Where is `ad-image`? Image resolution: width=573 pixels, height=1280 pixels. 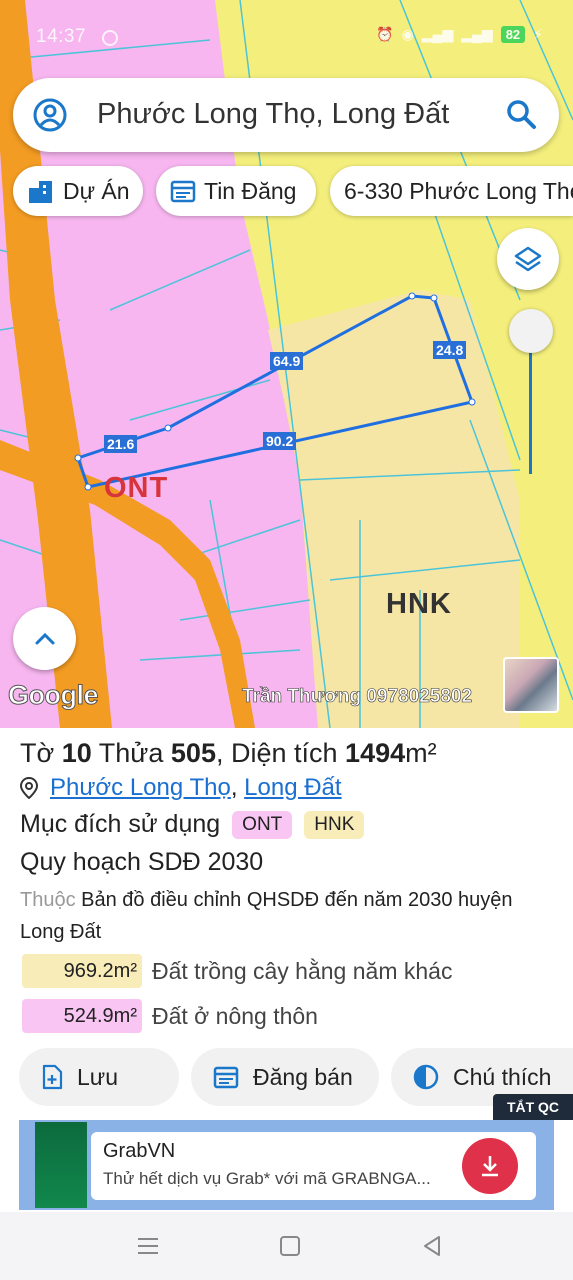
ad-image is located at coordinates (61, 1165).